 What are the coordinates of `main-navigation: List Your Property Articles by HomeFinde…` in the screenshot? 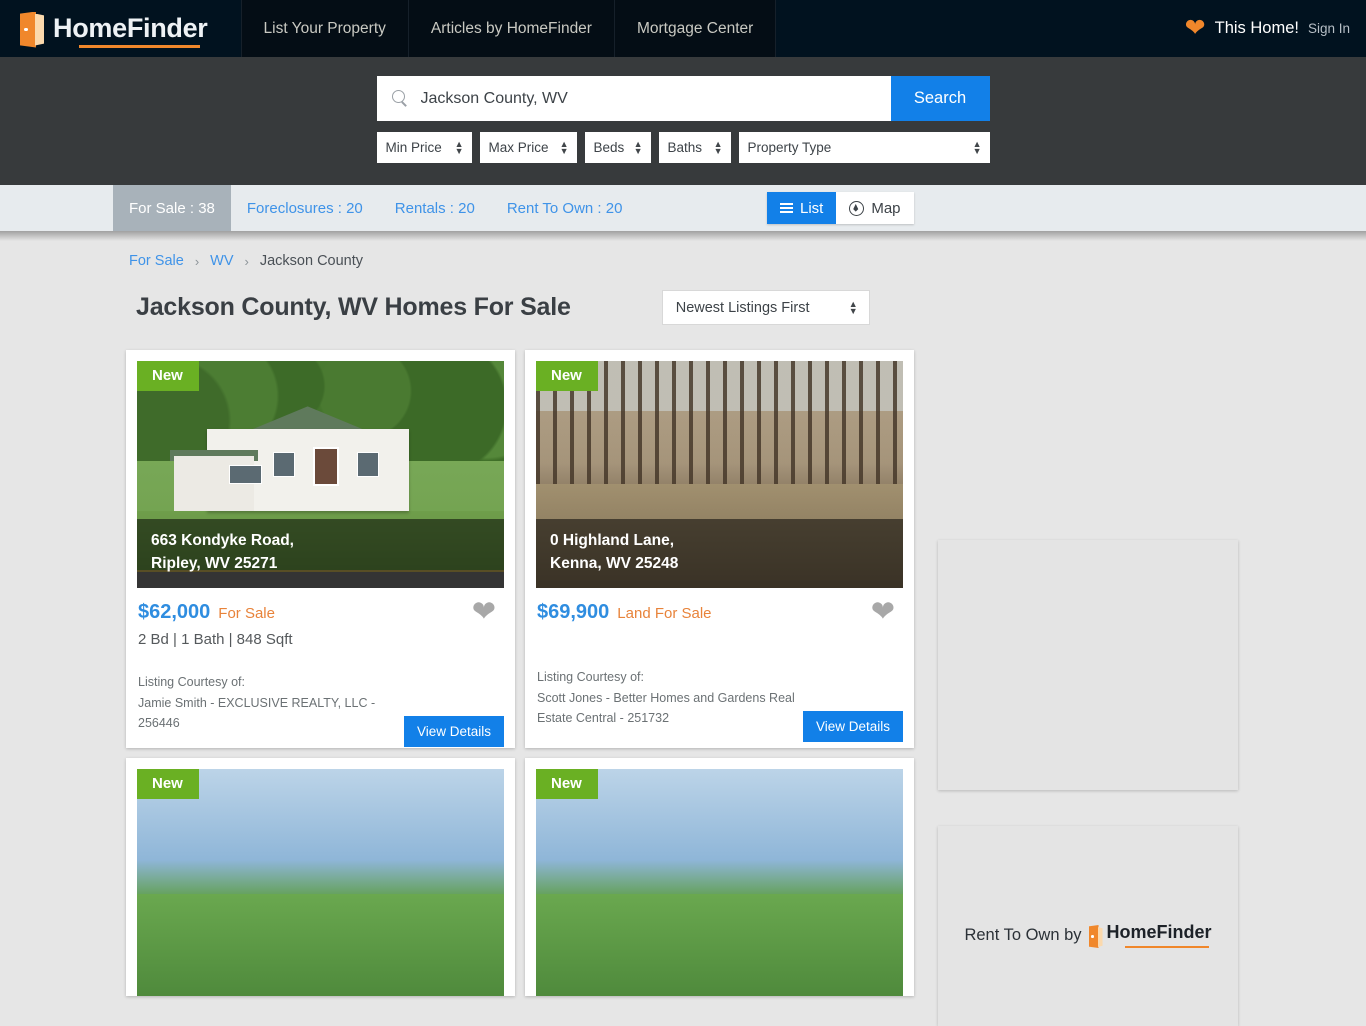 It's located at (508, 28).